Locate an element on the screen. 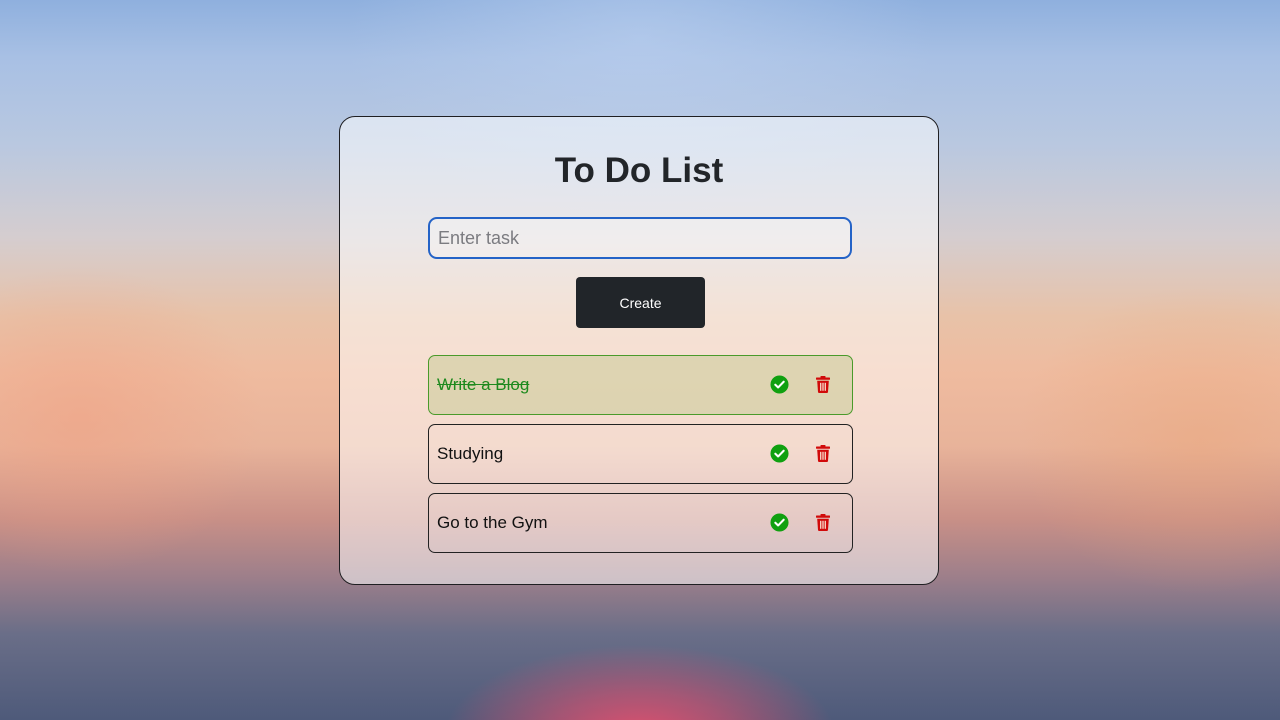 Image resolution: width=1280 pixels, height=720 pixels. task-input is located at coordinates (640, 238).